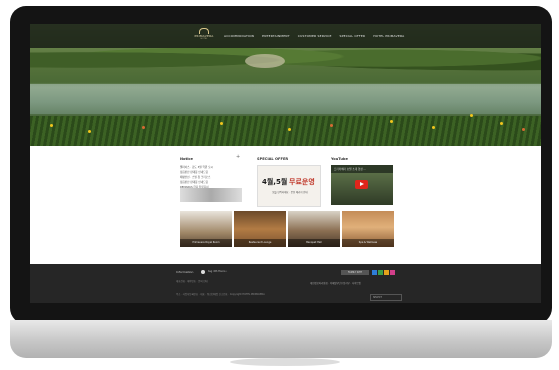 Image resolution: width=559 pixels, height=370 pixels. What do you see at coordinates (276, 36) in the screenshot?
I see `menu-item-entertainment: ENTERTAINMENT` at bounding box center [276, 36].